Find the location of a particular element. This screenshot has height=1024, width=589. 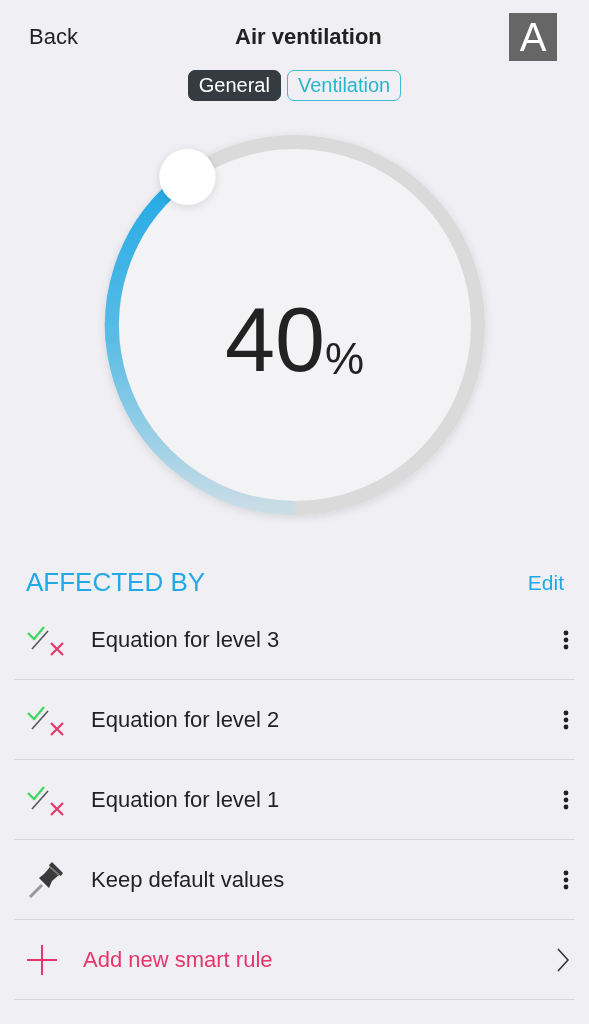

dial-value: 40 is located at coordinates (274, 340).